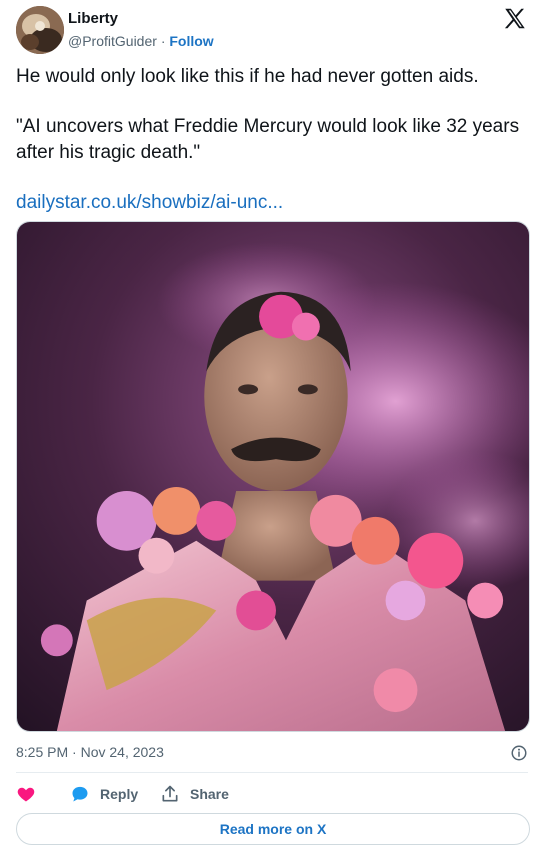 This screenshot has height=849, width=544. I want to click on follow-button: Follow, so click(191, 41).